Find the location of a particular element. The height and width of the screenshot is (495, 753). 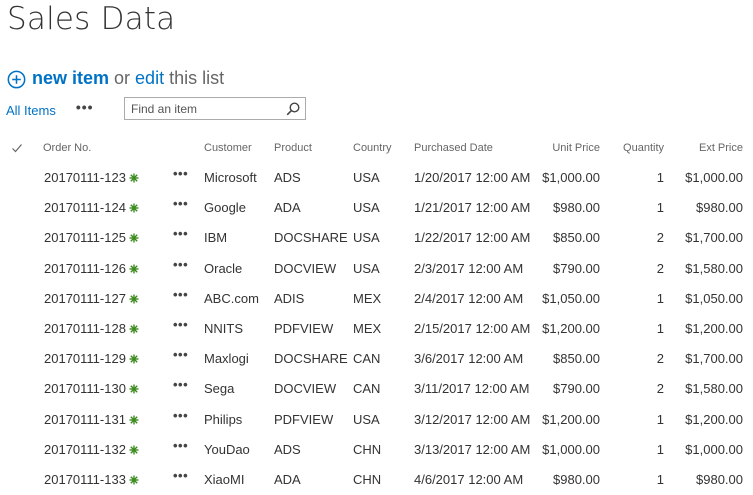

unit-price-cell-text: $850.00 is located at coordinates (576, 238).